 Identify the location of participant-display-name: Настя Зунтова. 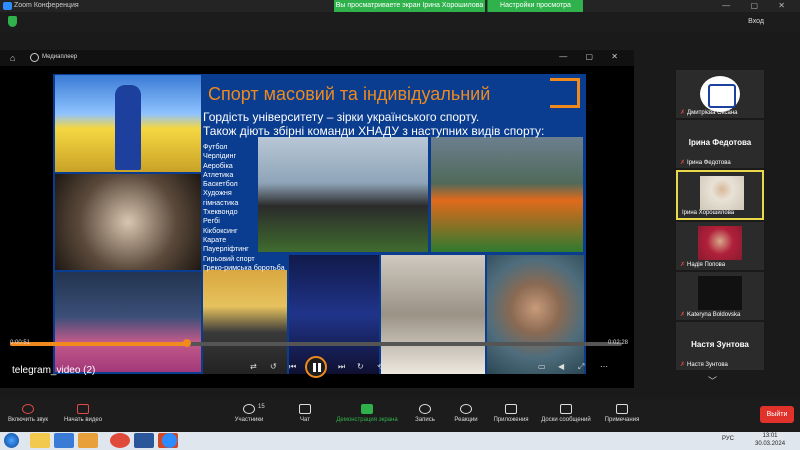
(720, 344).